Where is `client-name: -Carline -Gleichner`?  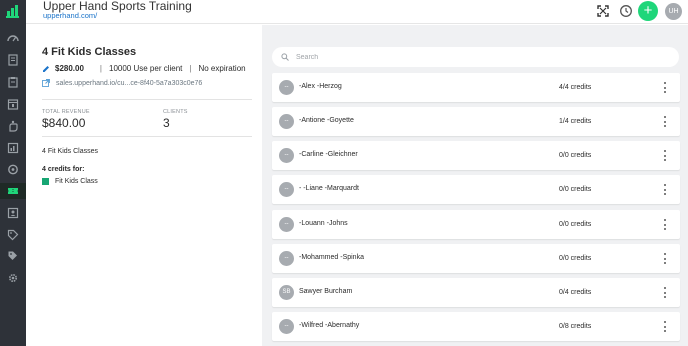
client-name: -Carline -Gleichner is located at coordinates (328, 154).